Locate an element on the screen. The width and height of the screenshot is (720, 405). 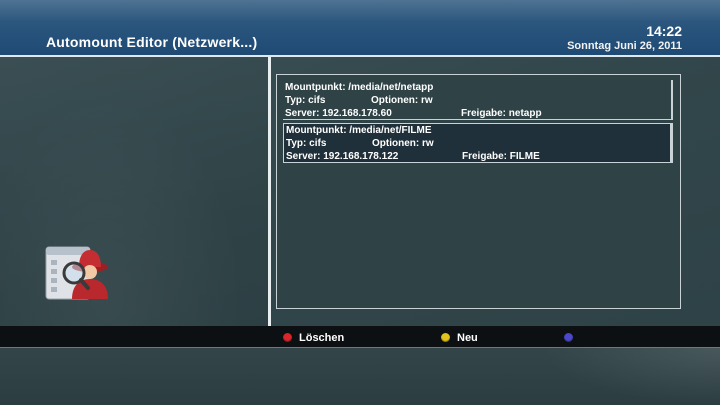
blue-button is located at coordinates (572, 337).